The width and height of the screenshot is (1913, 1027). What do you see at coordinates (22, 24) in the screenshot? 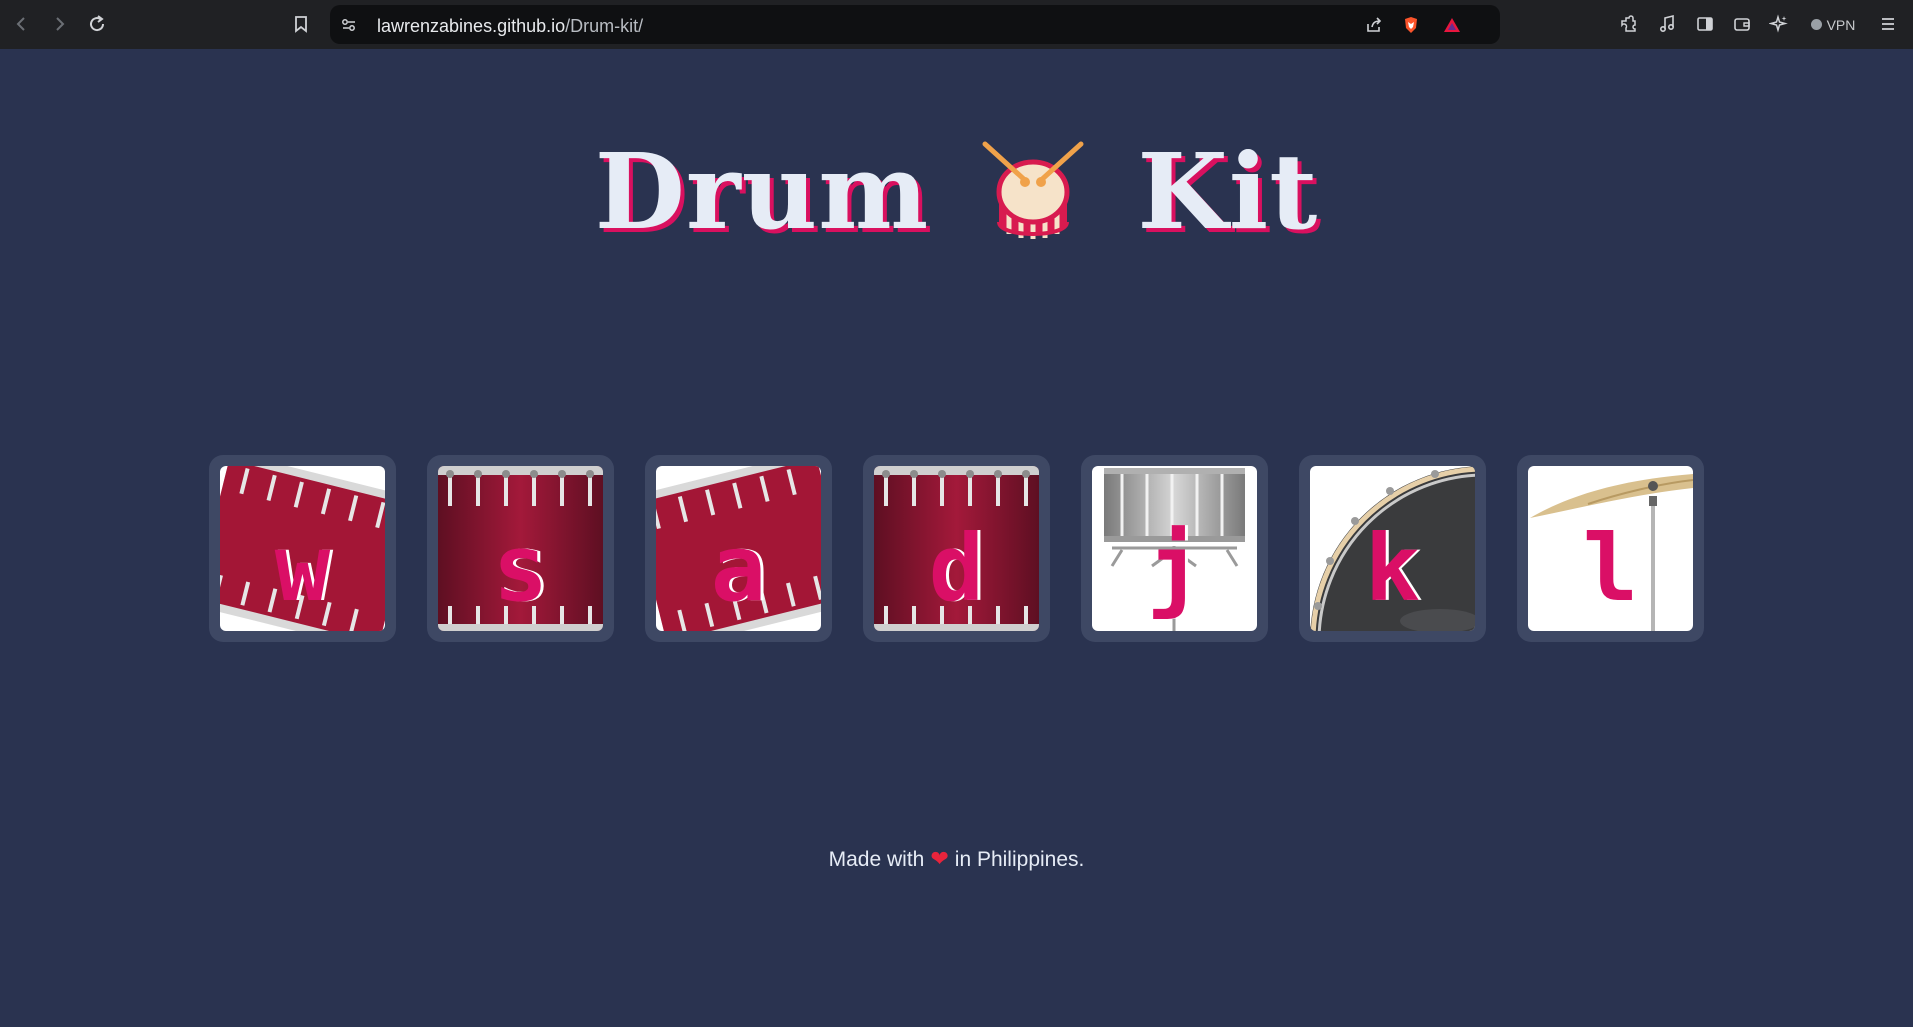
I see `back-icon` at bounding box center [22, 24].